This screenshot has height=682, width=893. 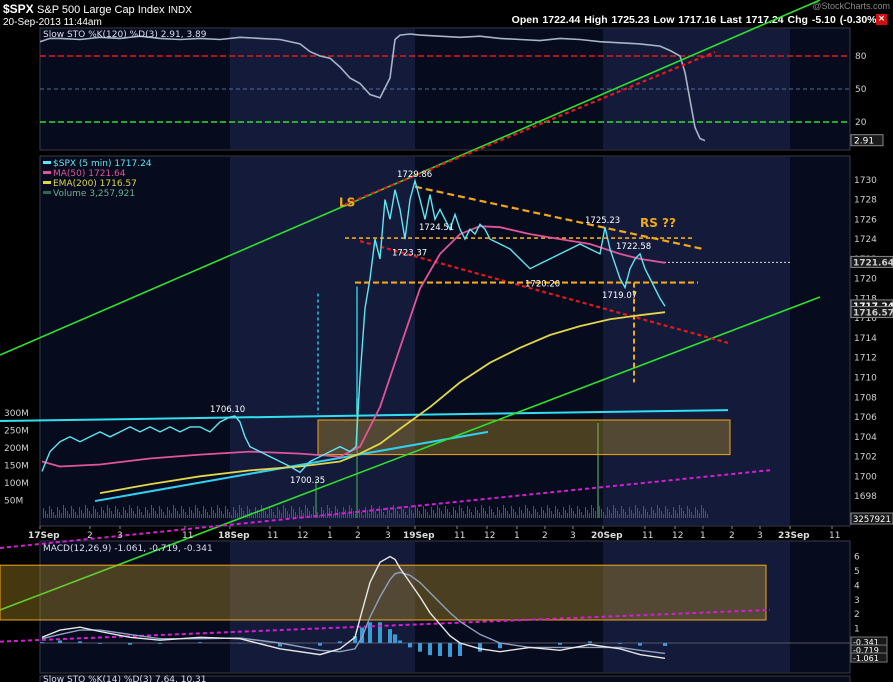 I want to click on pattern-label: RS ??, so click(x=658, y=223).